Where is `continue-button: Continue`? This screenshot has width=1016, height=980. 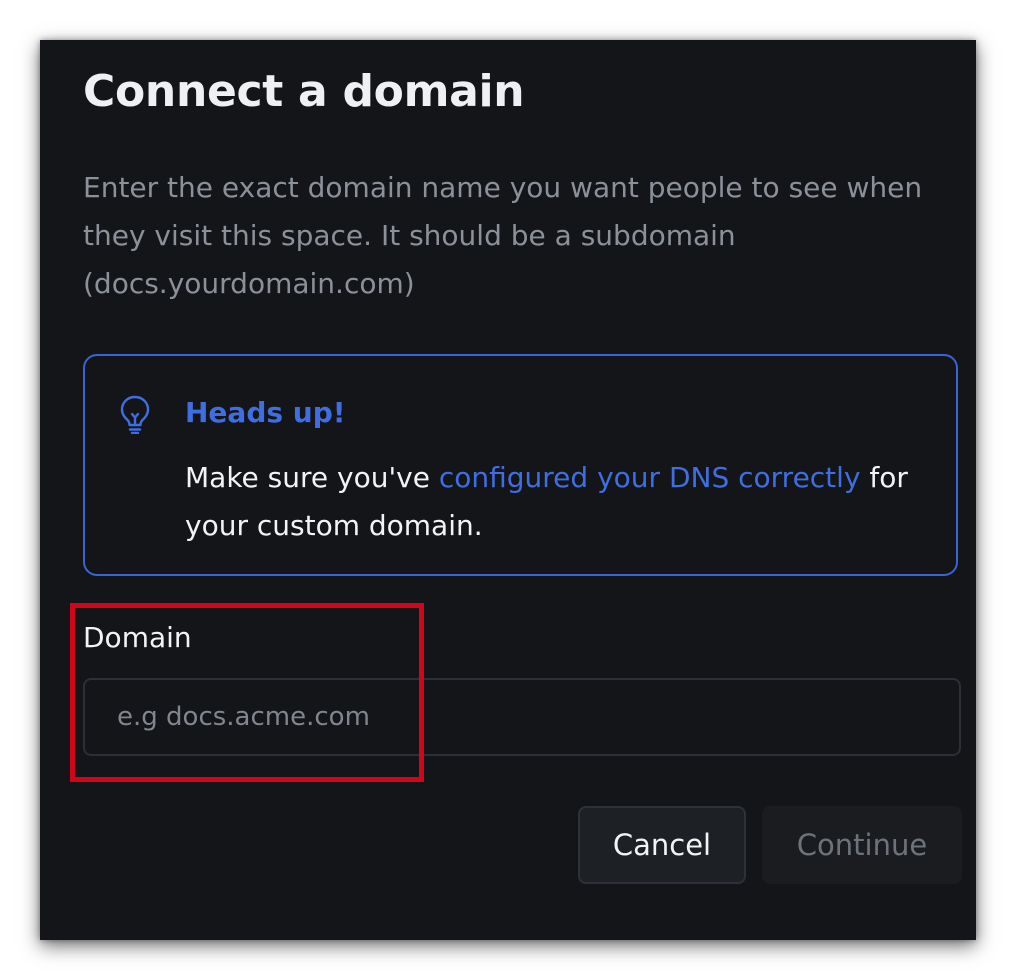
continue-button: Continue is located at coordinates (862, 845).